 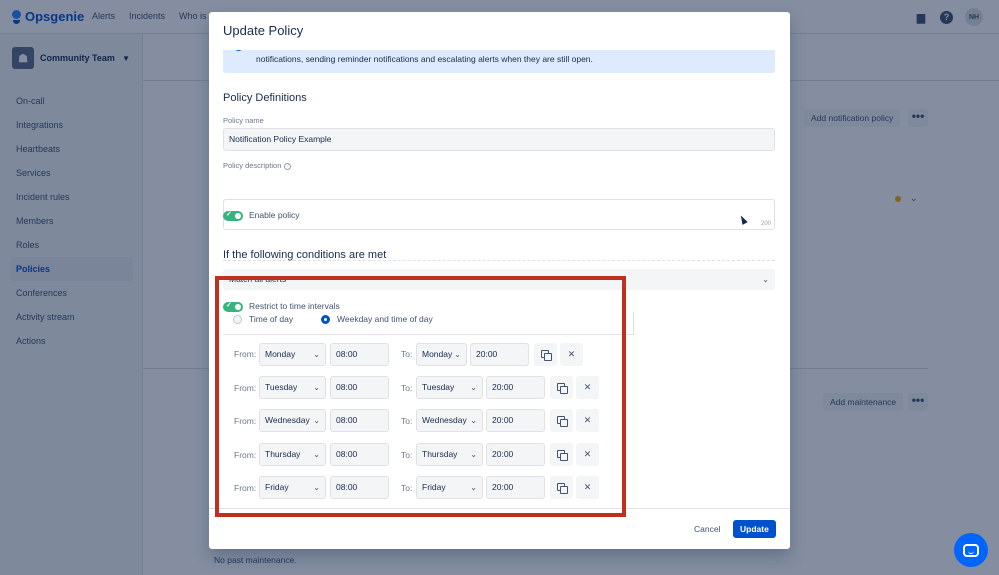 I want to click on chat-icon, so click(x=971, y=550).